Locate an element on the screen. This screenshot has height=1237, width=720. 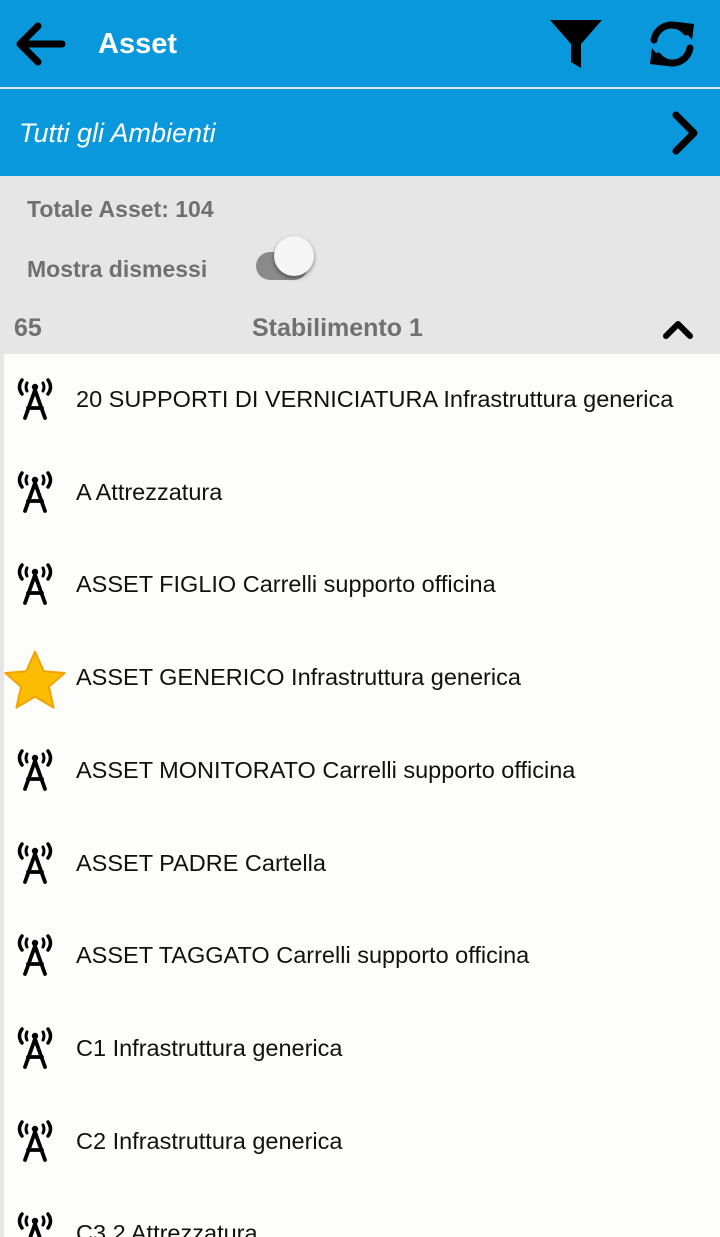
list-item: A Attrezzatura is located at coordinates (362, 493).